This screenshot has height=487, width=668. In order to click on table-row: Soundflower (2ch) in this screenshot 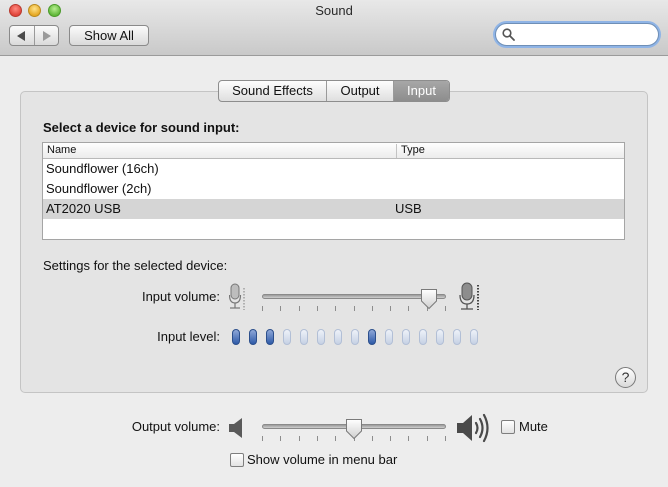, I will do `click(333, 189)`.